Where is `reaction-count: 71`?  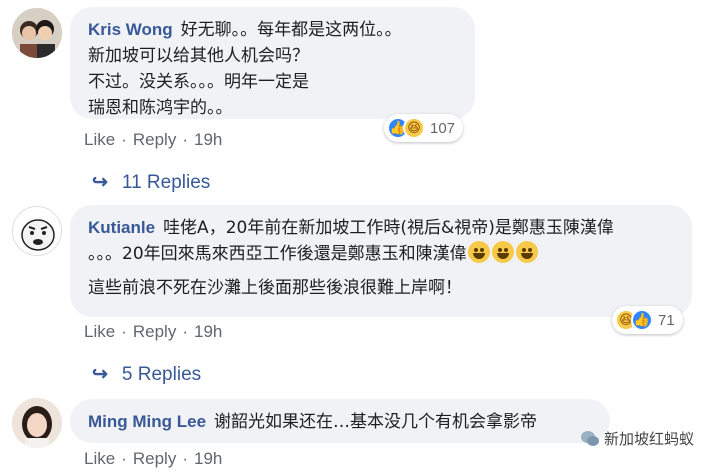
reaction-count: 71 is located at coordinates (666, 320).